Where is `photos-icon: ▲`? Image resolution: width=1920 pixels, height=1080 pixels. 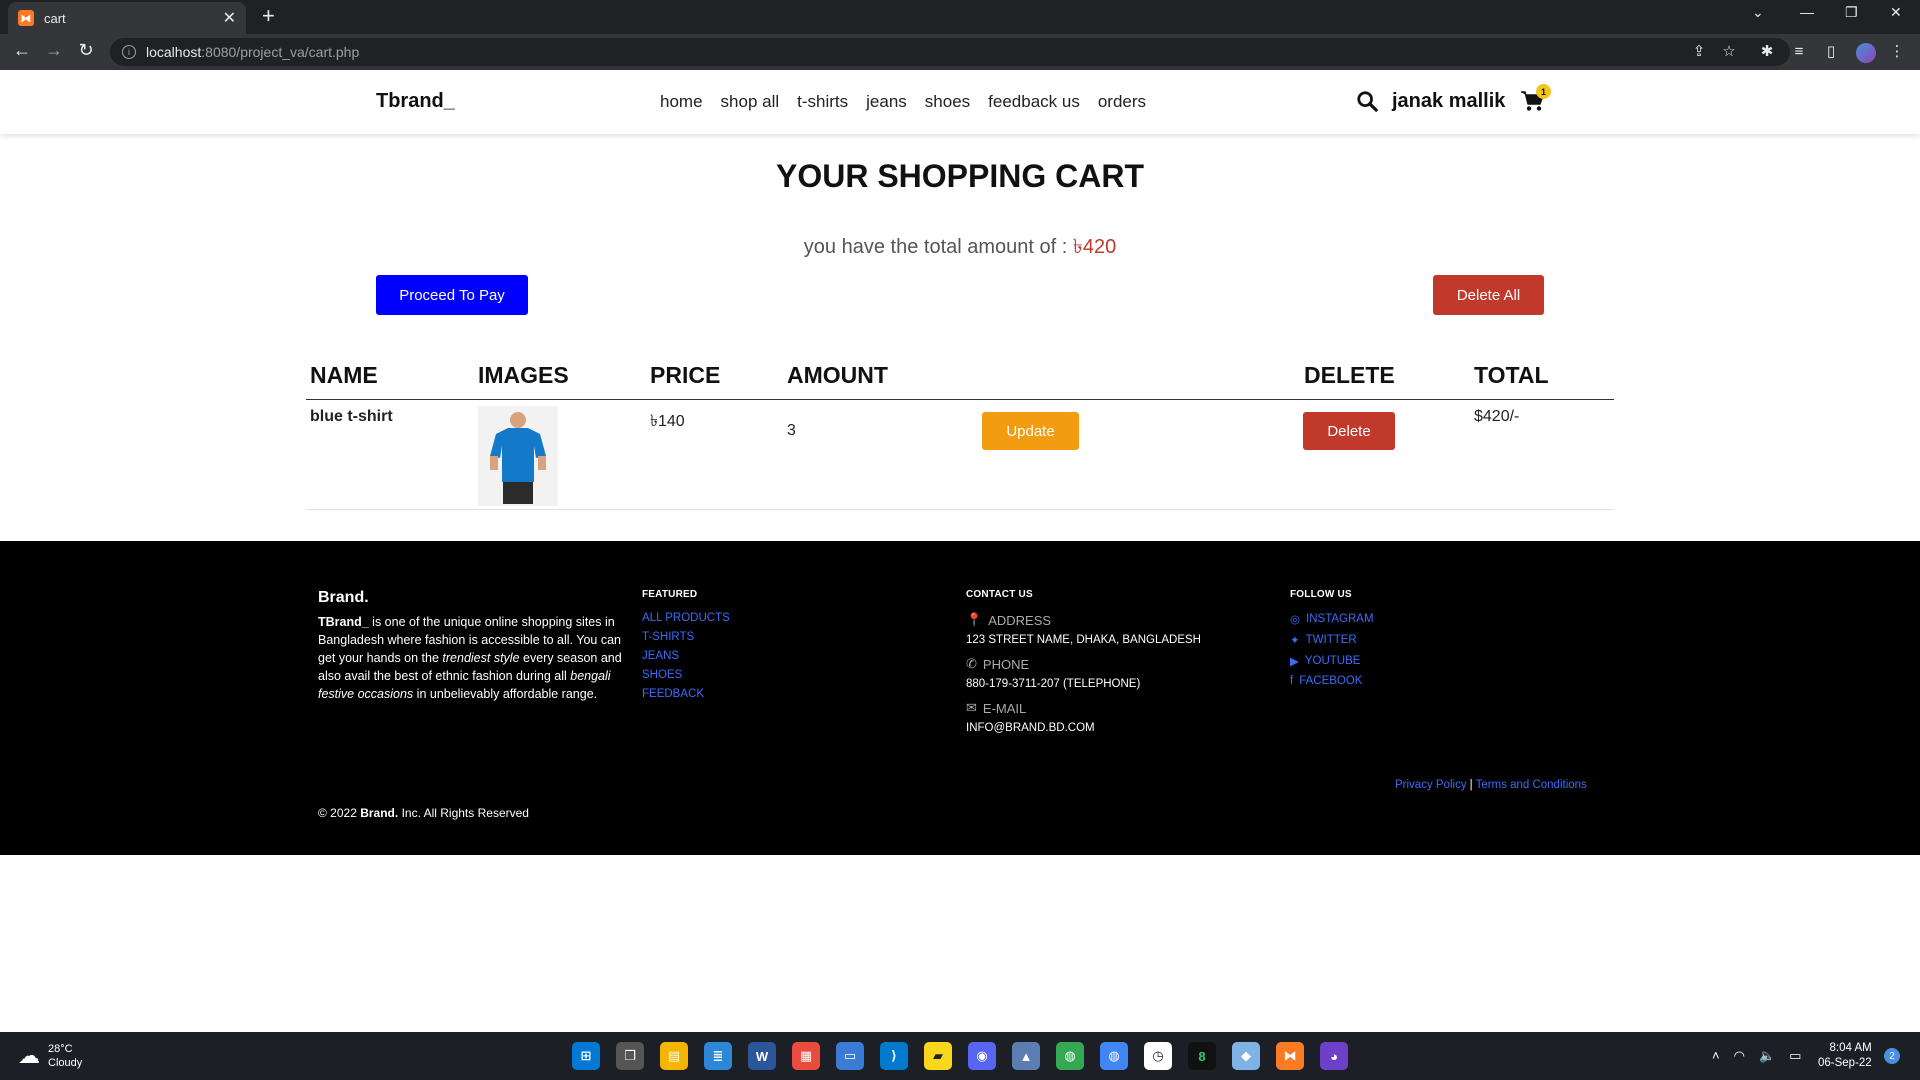 photos-icon: ▲ is located at coordinates (1026, 1056).